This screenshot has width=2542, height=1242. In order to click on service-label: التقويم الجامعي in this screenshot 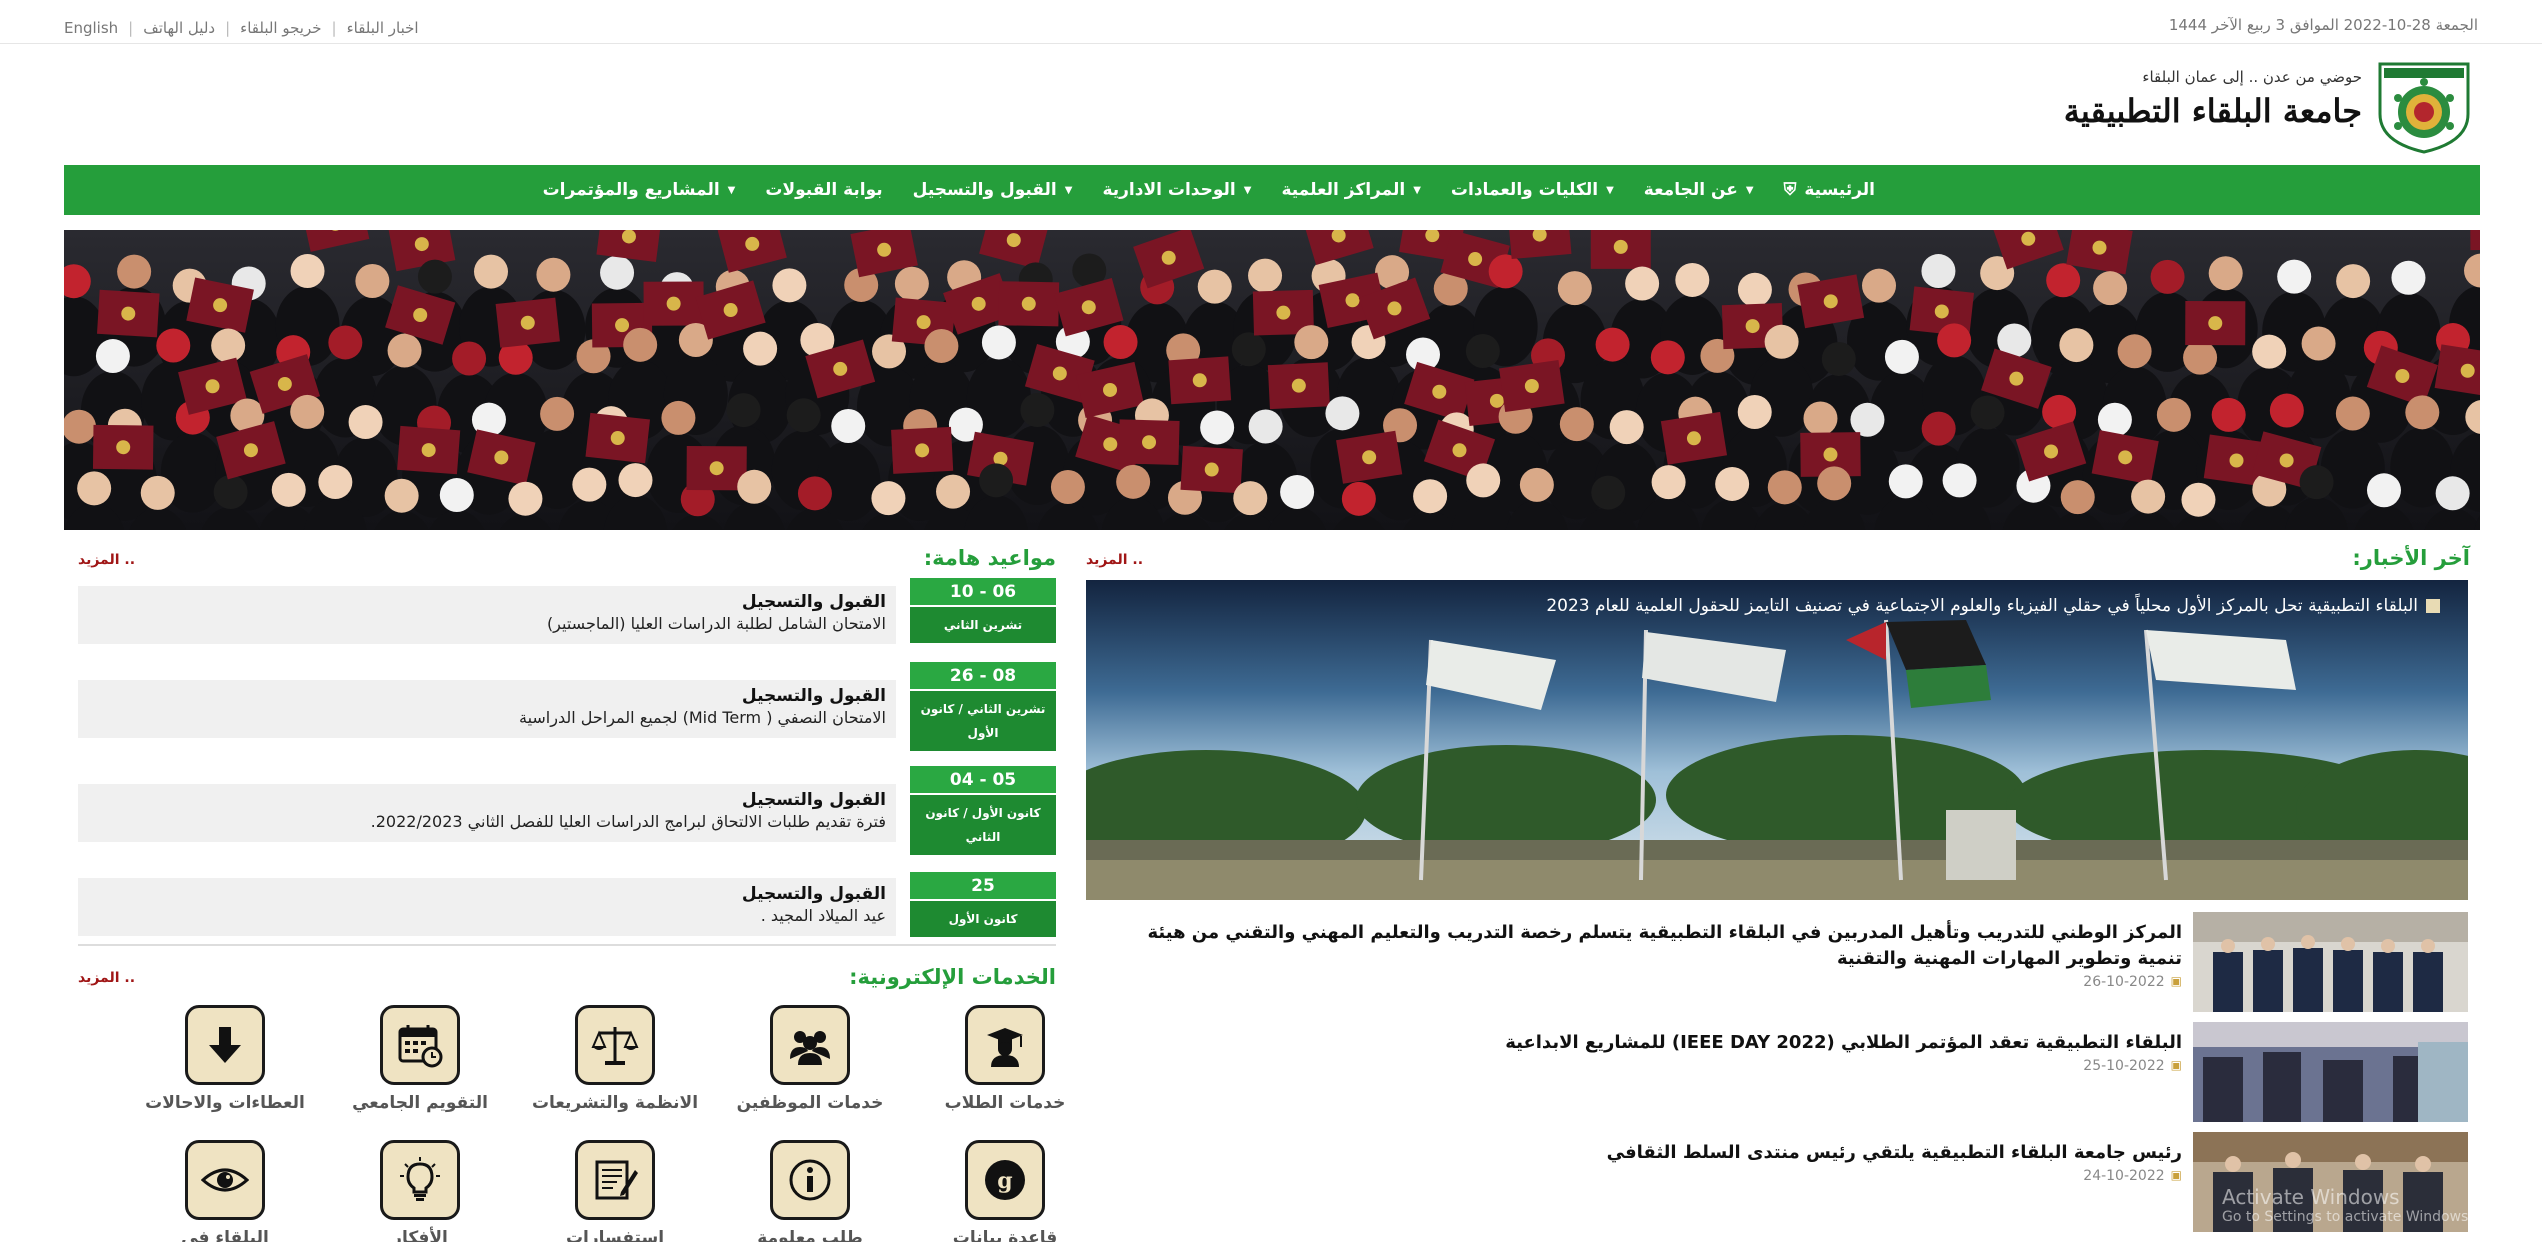, I will do `click(420, 1103)`.